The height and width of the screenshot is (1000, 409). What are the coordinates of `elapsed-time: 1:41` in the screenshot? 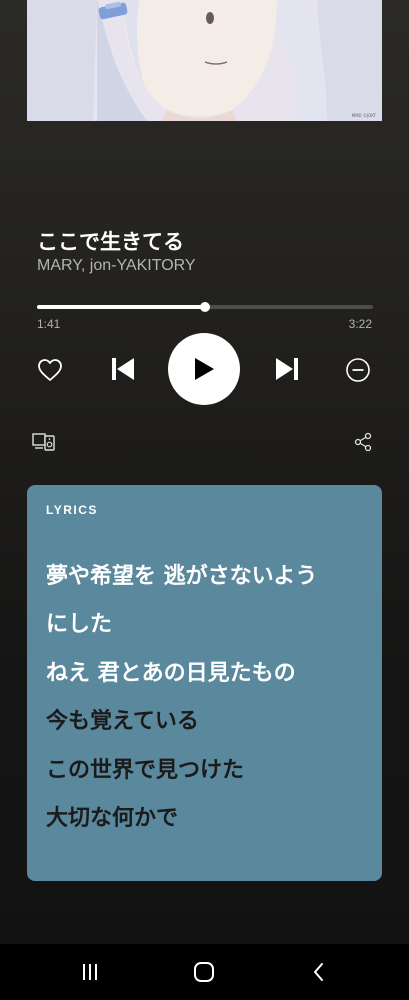 It's located at (49, 324).